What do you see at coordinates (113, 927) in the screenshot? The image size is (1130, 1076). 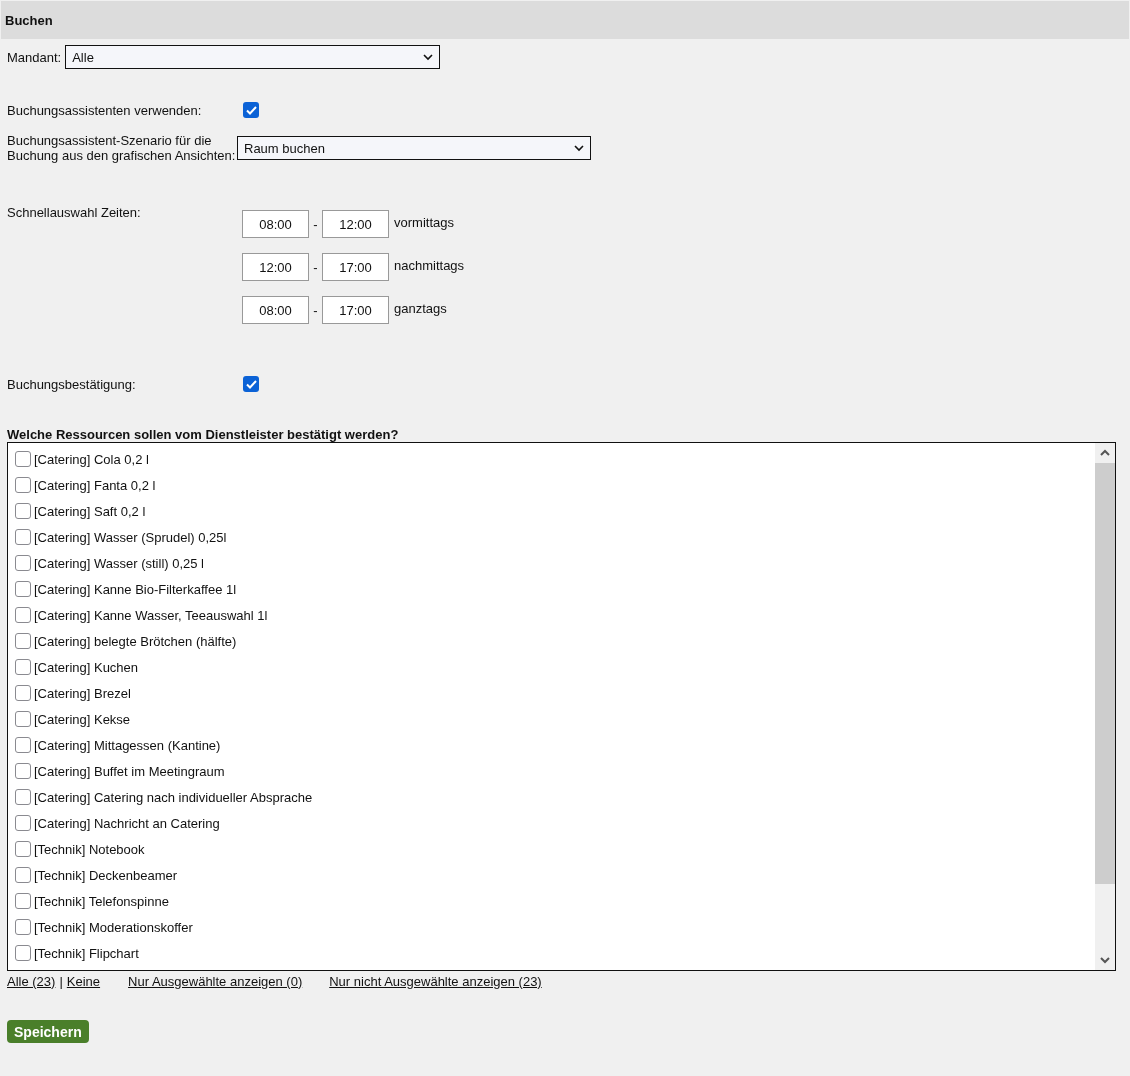 I see `resource-label: [Technik] Moderationskoffer` at bounding box center [113, 927].